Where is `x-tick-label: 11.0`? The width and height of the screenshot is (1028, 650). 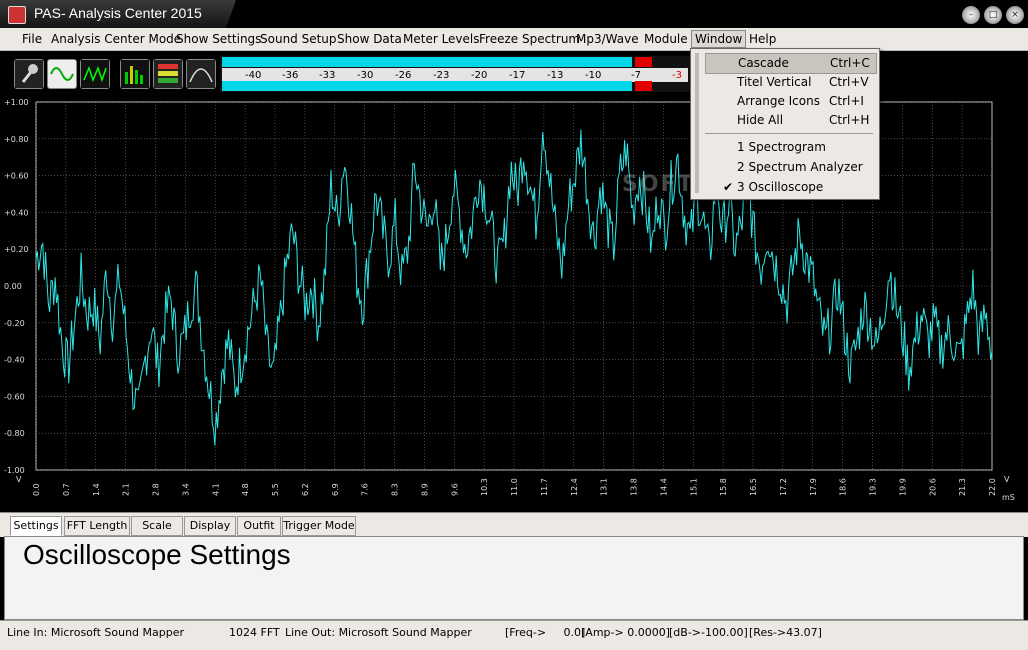
x-tick-label: 11.0 is located at coordinates (514, 487).